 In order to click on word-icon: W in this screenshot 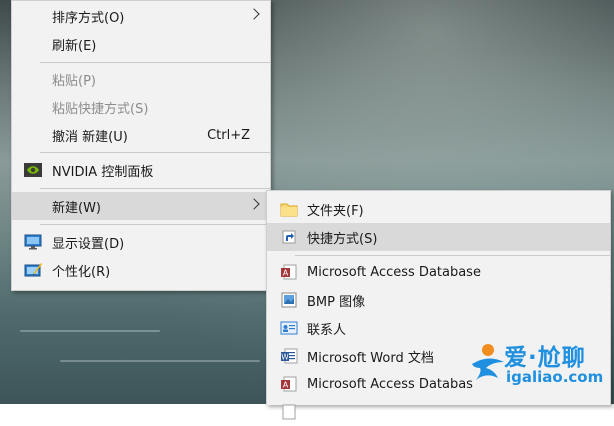, I will do `click(289, 356)`.